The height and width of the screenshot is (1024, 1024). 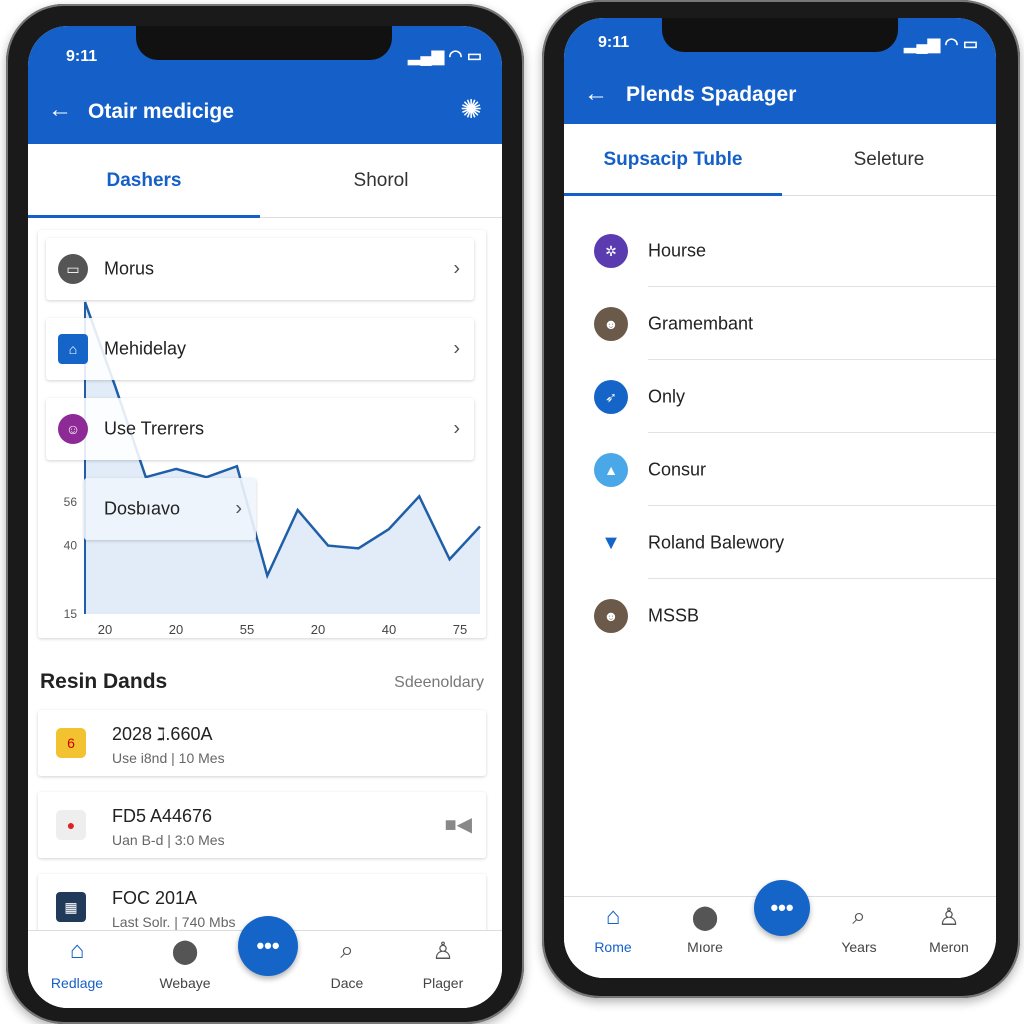 I want to click on list-item: ☻ Gramembant, so click(x=780, y=323).